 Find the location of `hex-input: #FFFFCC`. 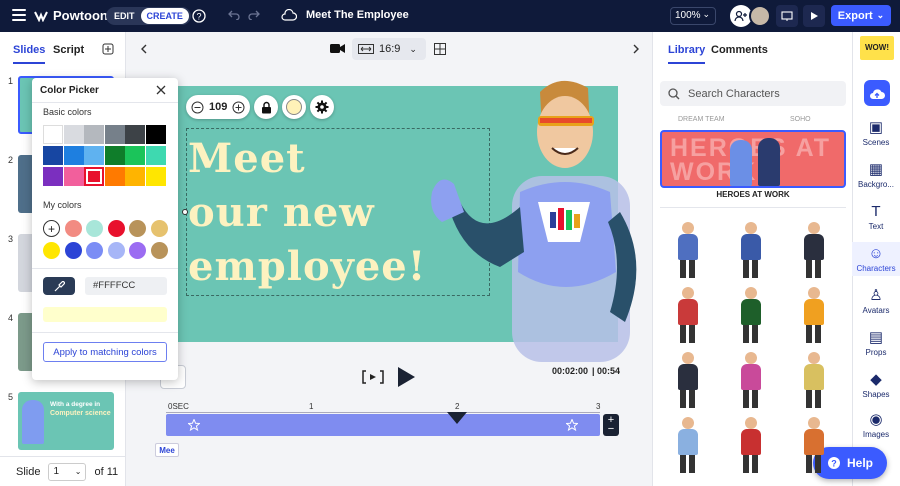

hex-input: #FFFFCC is located at coordinates (126, 286).